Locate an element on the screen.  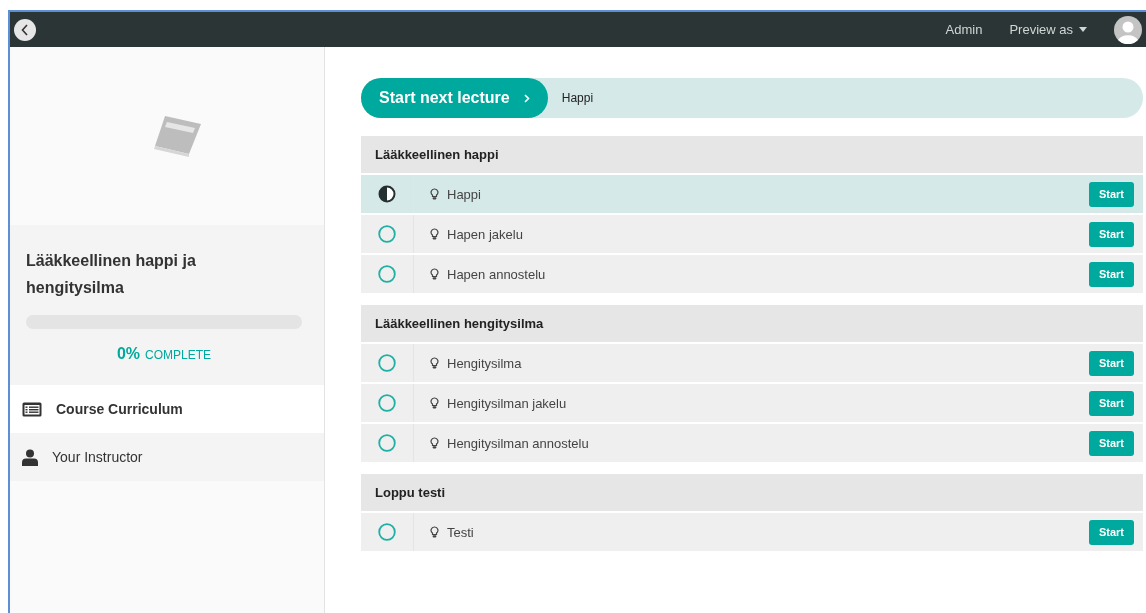
lecture-title: Testi is located at coordinates (460, 532).